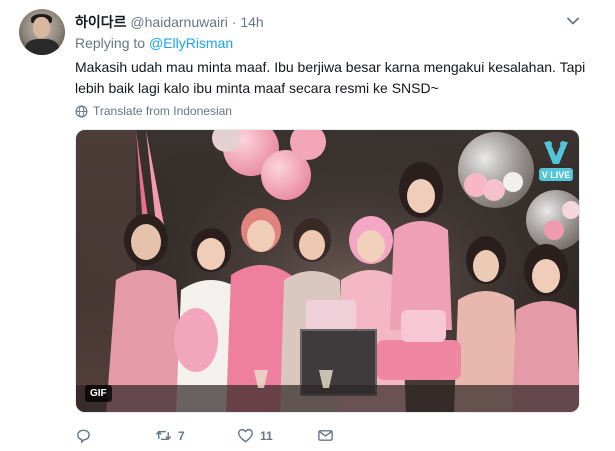 The height and width of the screenshot is (451, 615). Describe the element at coordinates (245, 435) in the screenshot. I see `heart-icon` at that location.